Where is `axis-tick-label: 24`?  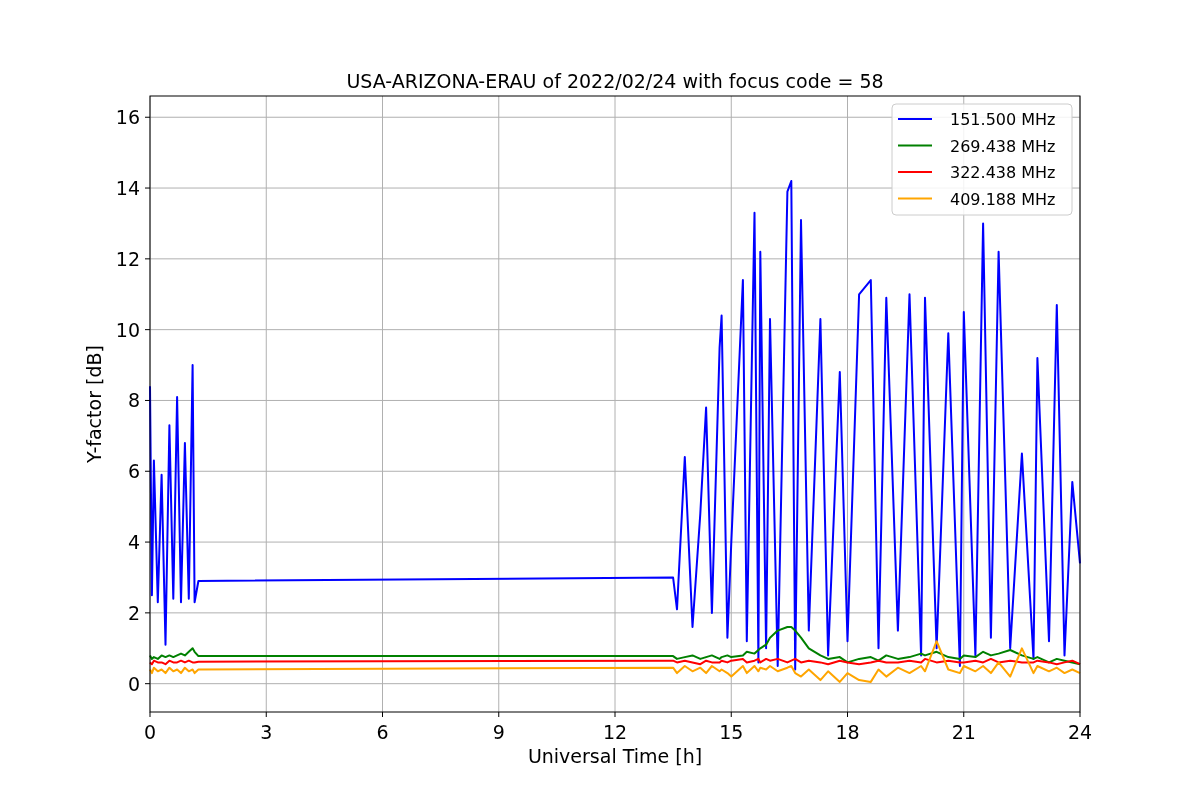 axis-tick-label: 24 is located at coordinates (1080, 732).